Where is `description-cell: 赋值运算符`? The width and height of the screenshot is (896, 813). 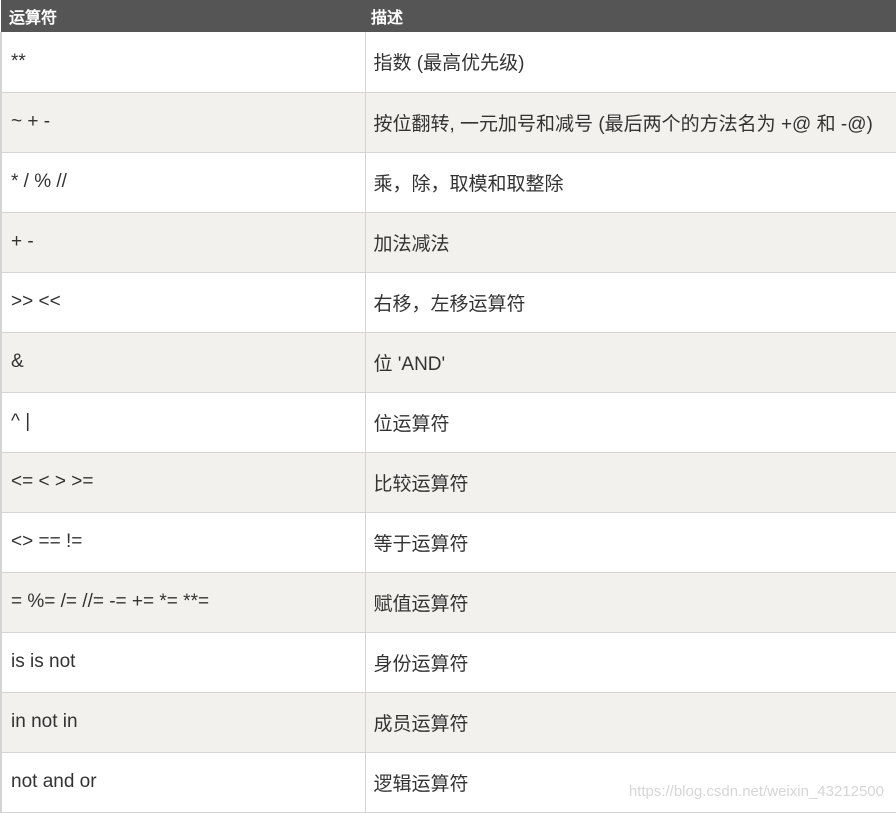 description-cell: 赋值运算符 is located at coordinates (630, 602).